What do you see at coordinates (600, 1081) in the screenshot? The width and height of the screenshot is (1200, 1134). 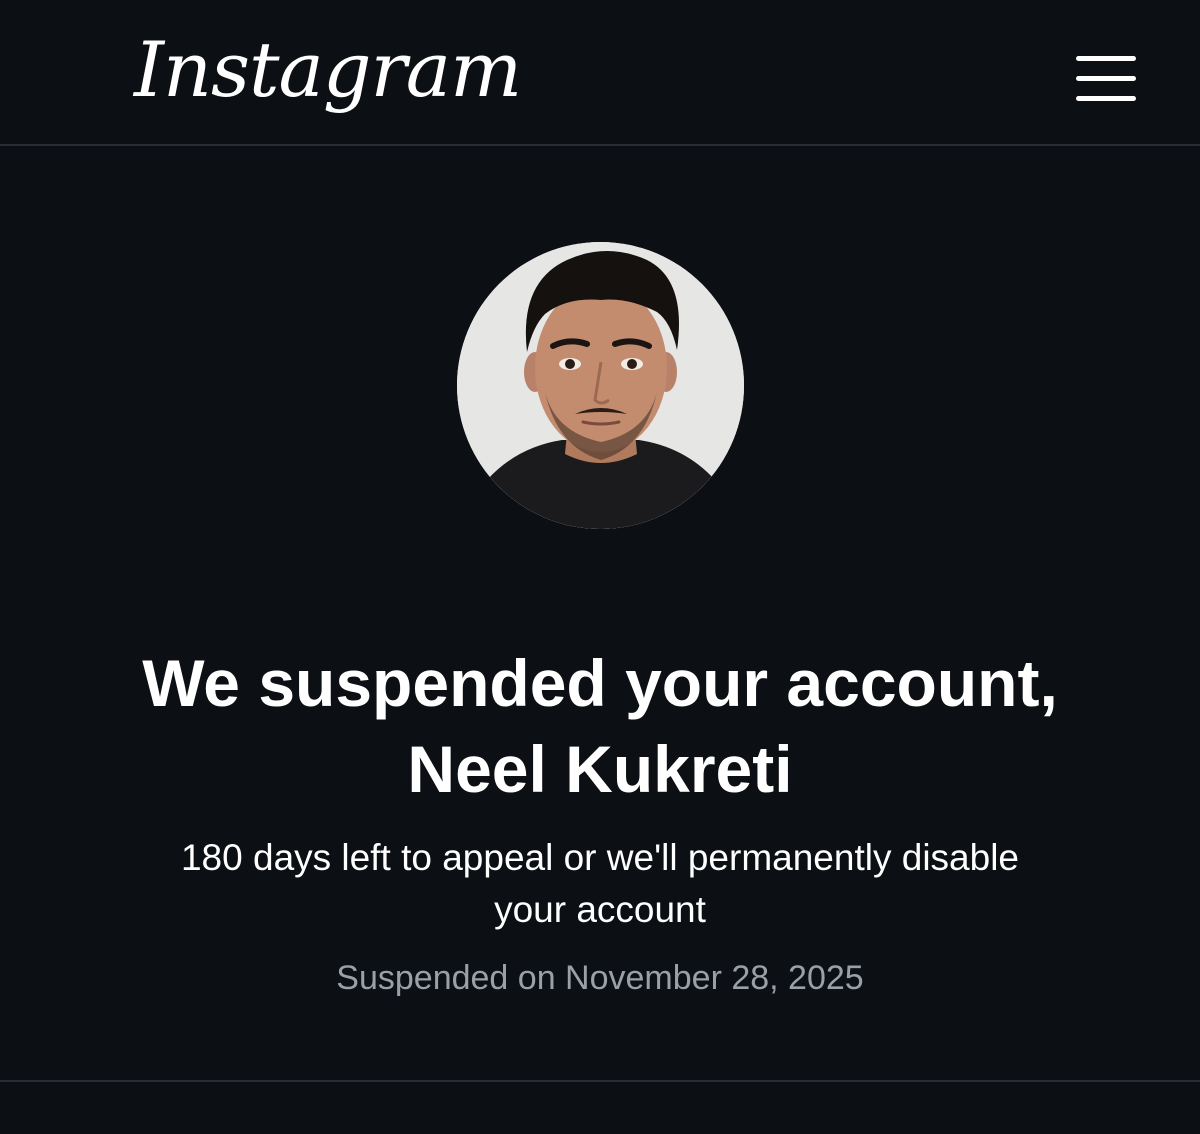 I see `section-divider` at bounding box center [600, 1081].